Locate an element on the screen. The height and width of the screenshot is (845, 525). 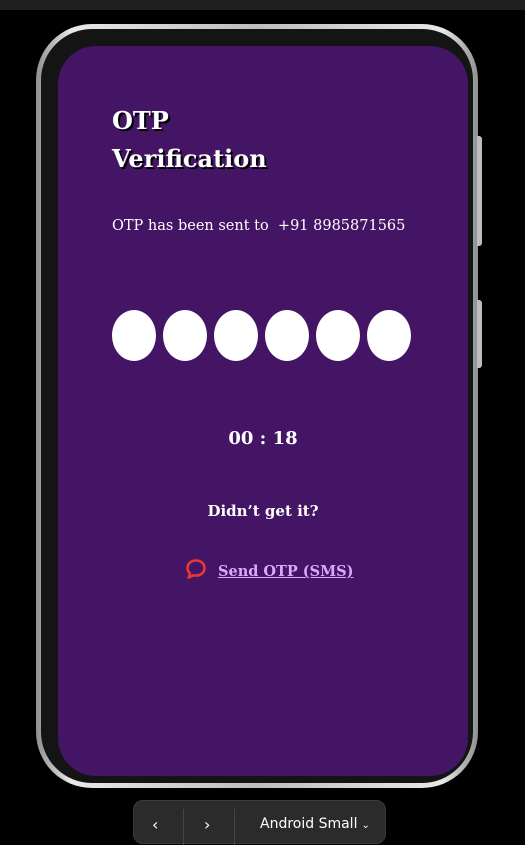
device-label: Android Small is located at coordinates (309, 824).